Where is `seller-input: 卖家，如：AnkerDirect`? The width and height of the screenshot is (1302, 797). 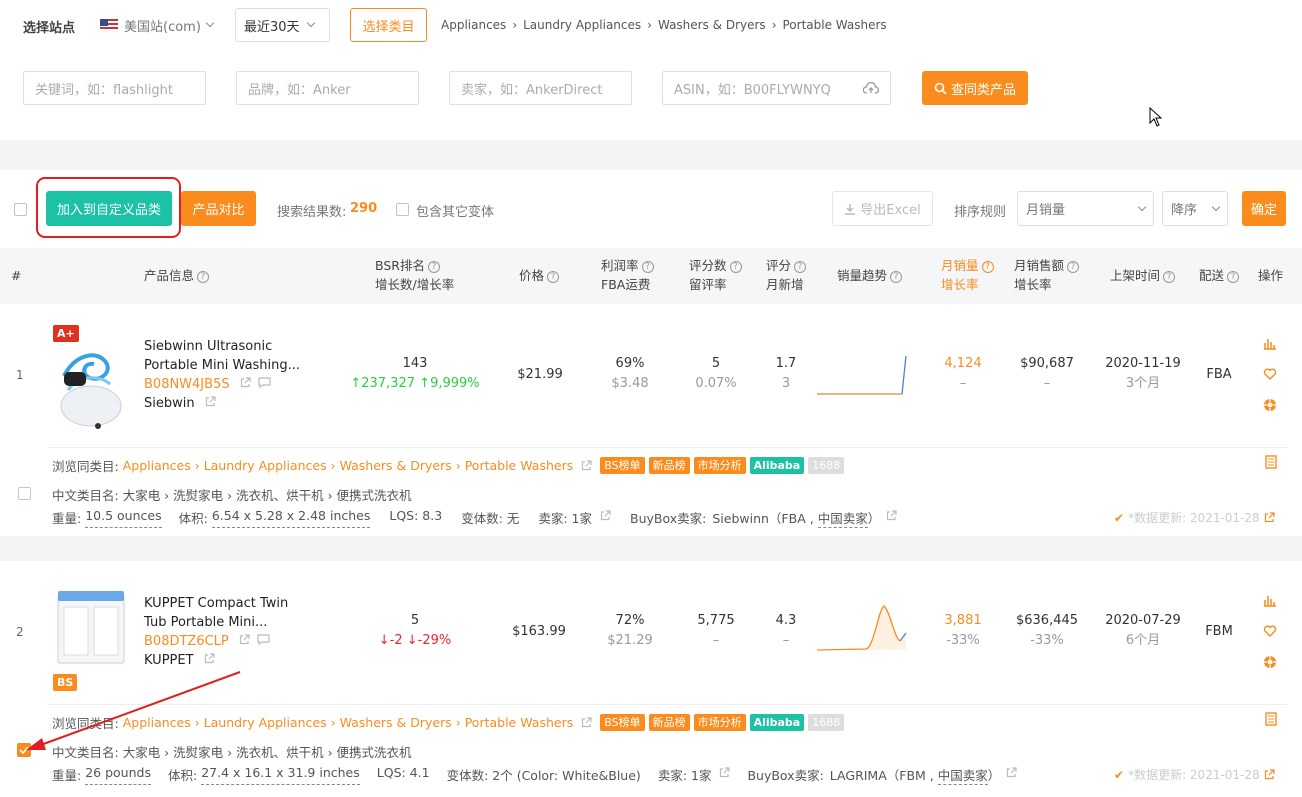
seller-input: 卖家，如：AnkerDirect is located at coordinates (540, 88).